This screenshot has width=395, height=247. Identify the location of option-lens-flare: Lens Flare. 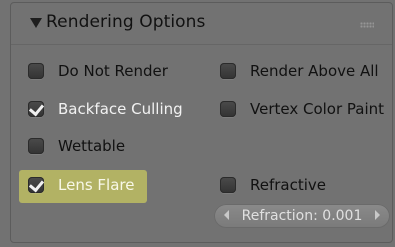
(81, 185).